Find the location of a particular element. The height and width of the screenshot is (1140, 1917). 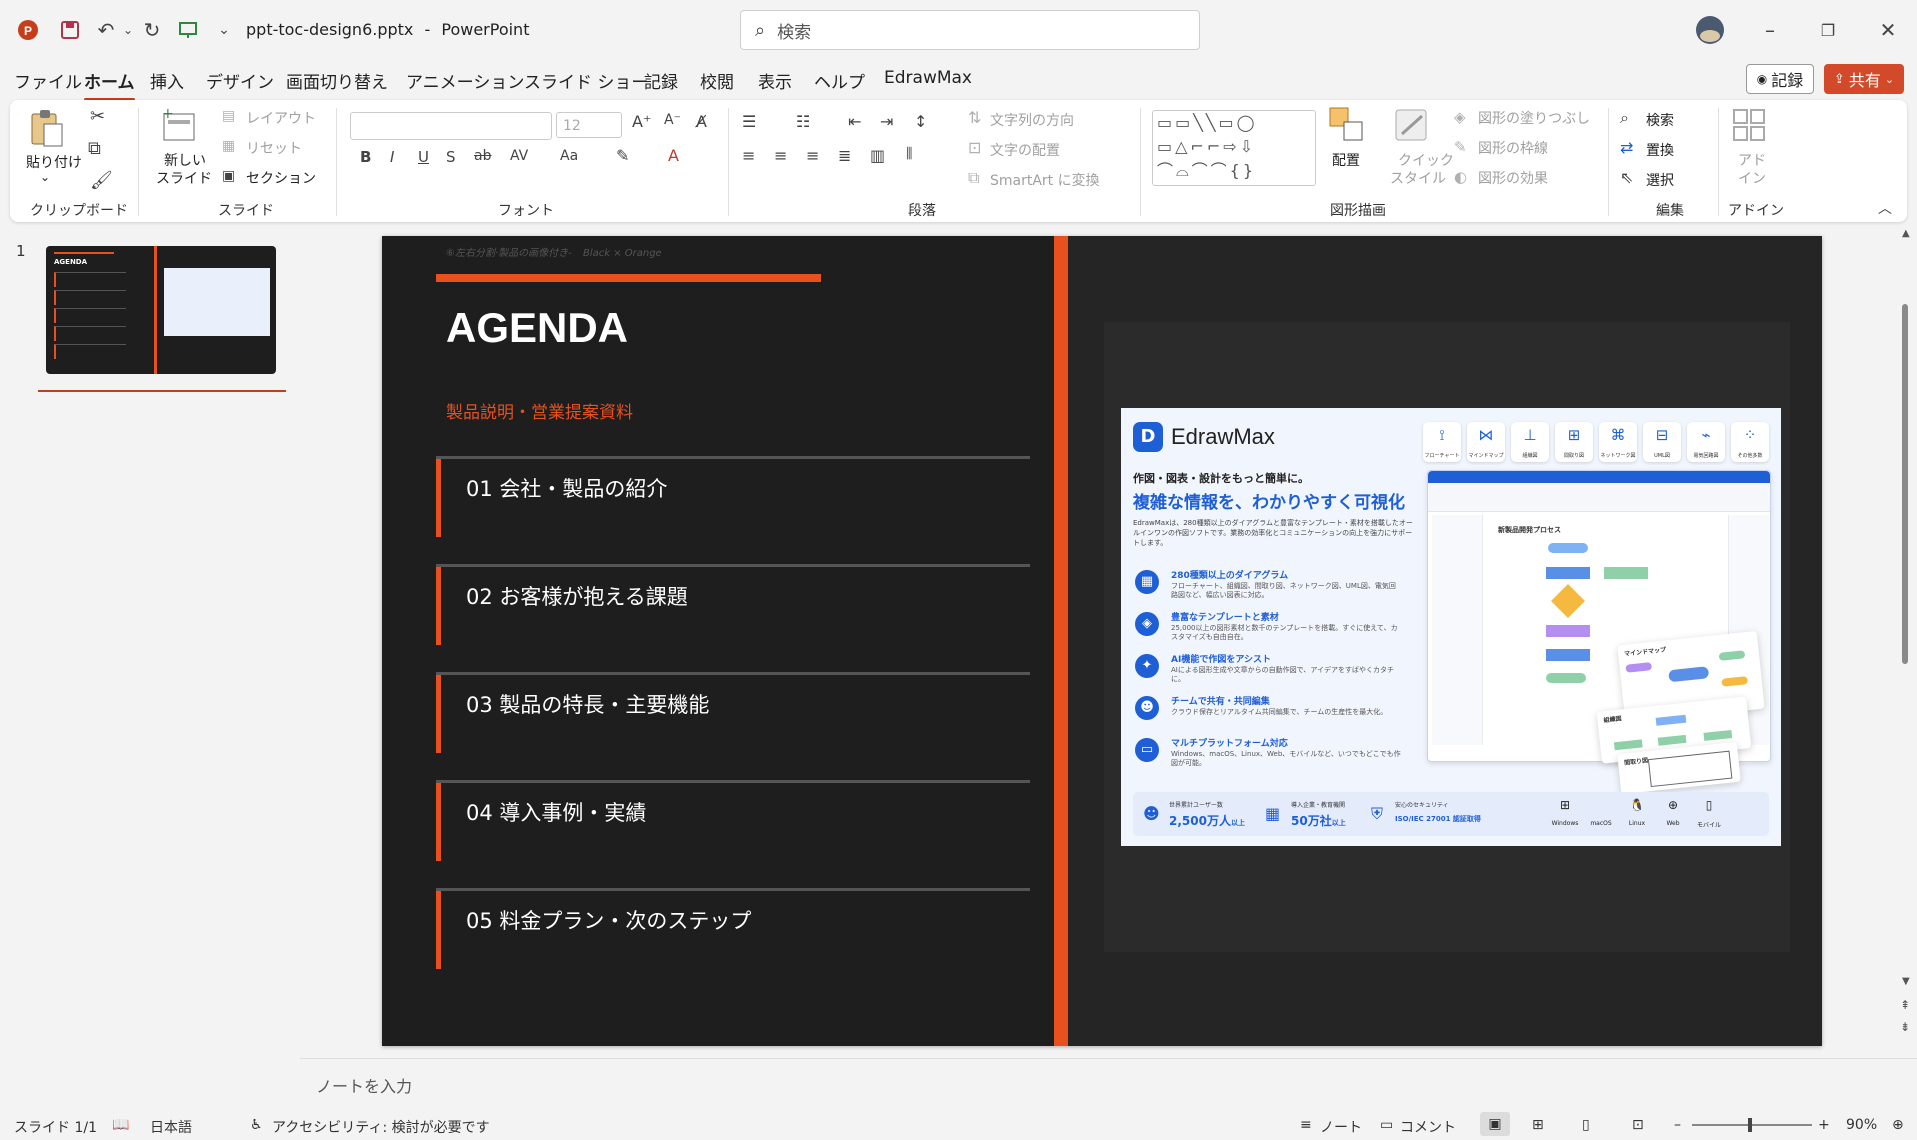

shape-effects-button: 図形の効果 is located at coordinates (1513, 178).